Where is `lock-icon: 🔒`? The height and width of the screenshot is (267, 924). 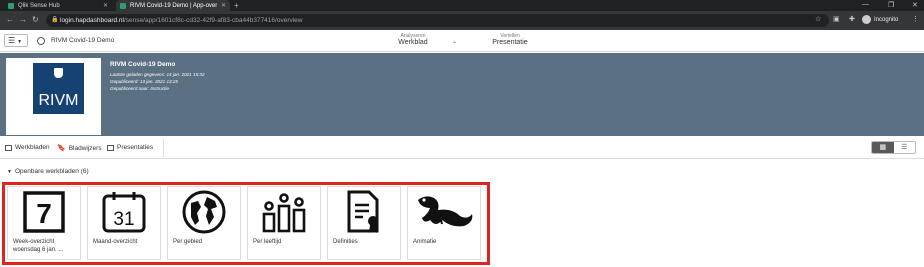 lock-icon: 🔒 is located at coordinates (55, 20).